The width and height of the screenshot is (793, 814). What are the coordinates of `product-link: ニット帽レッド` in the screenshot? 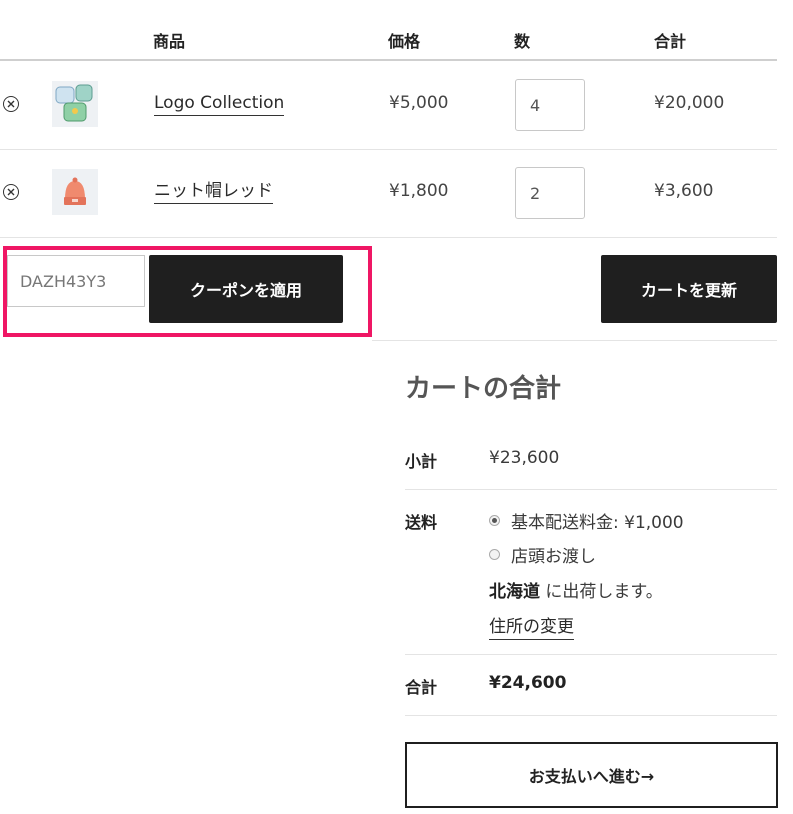 It's located at (213, 192).